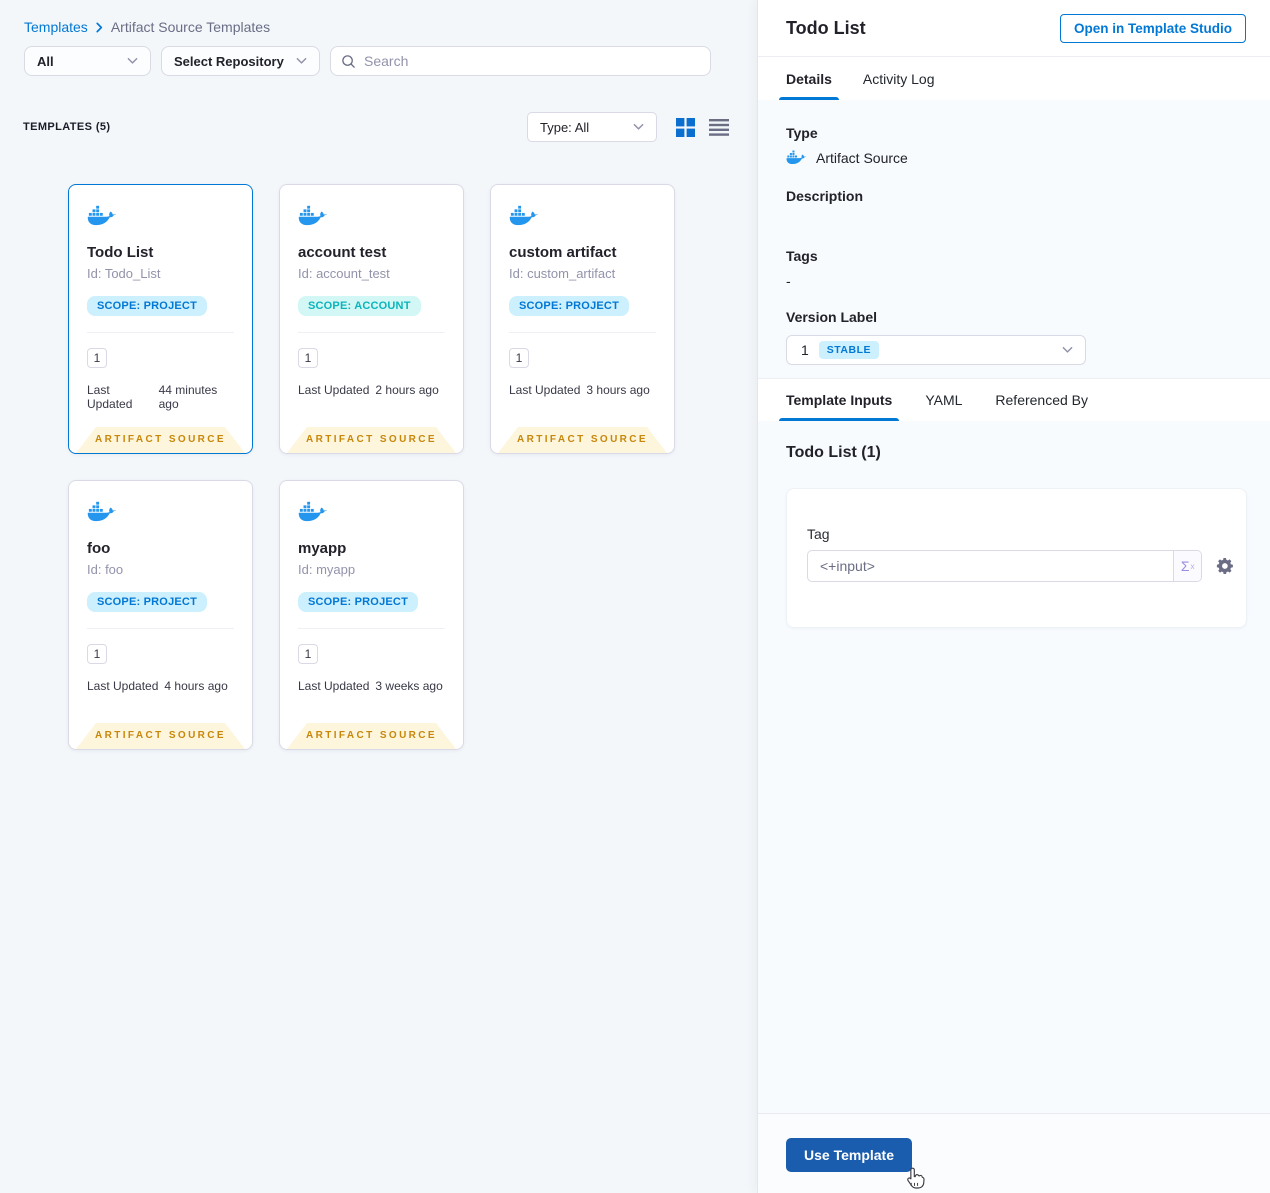  I want to click on template-title: account test, so click(342, 252).